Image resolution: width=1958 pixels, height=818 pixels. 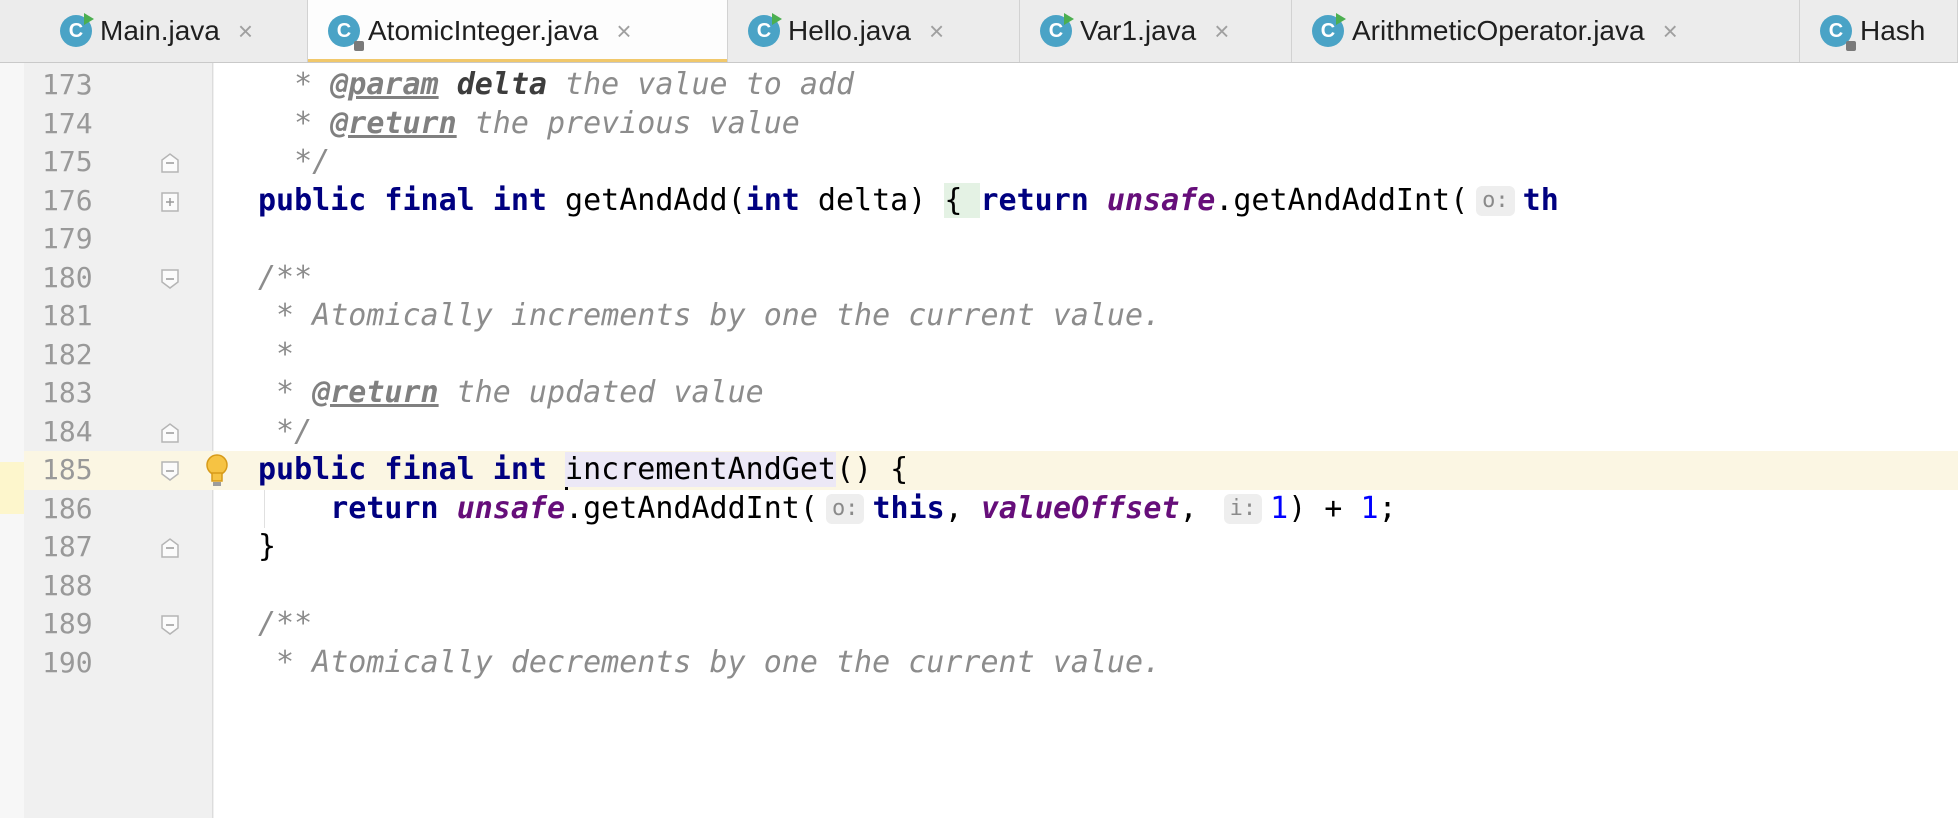 What do you see at coordinates (67, 623) in the screenshot?
I see `line-number: 189` at bounding box center [67, 623].